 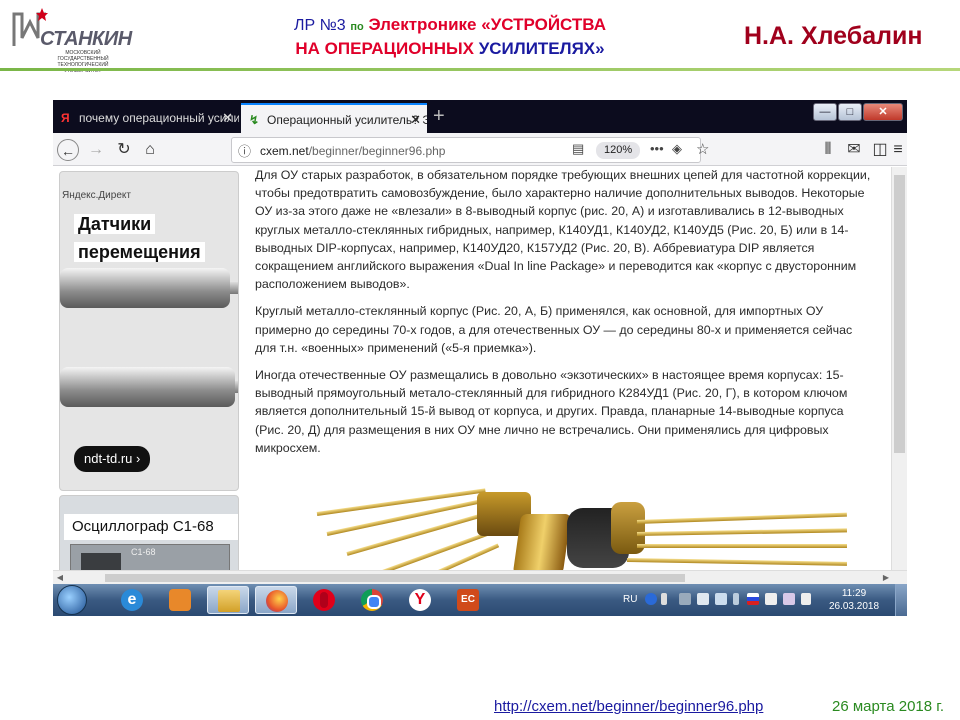 What do you see at coordinates (60, 577) in the screenshot?
I see `scroll-left-arrow-icon: ◀` at bounding box center [60, 577].